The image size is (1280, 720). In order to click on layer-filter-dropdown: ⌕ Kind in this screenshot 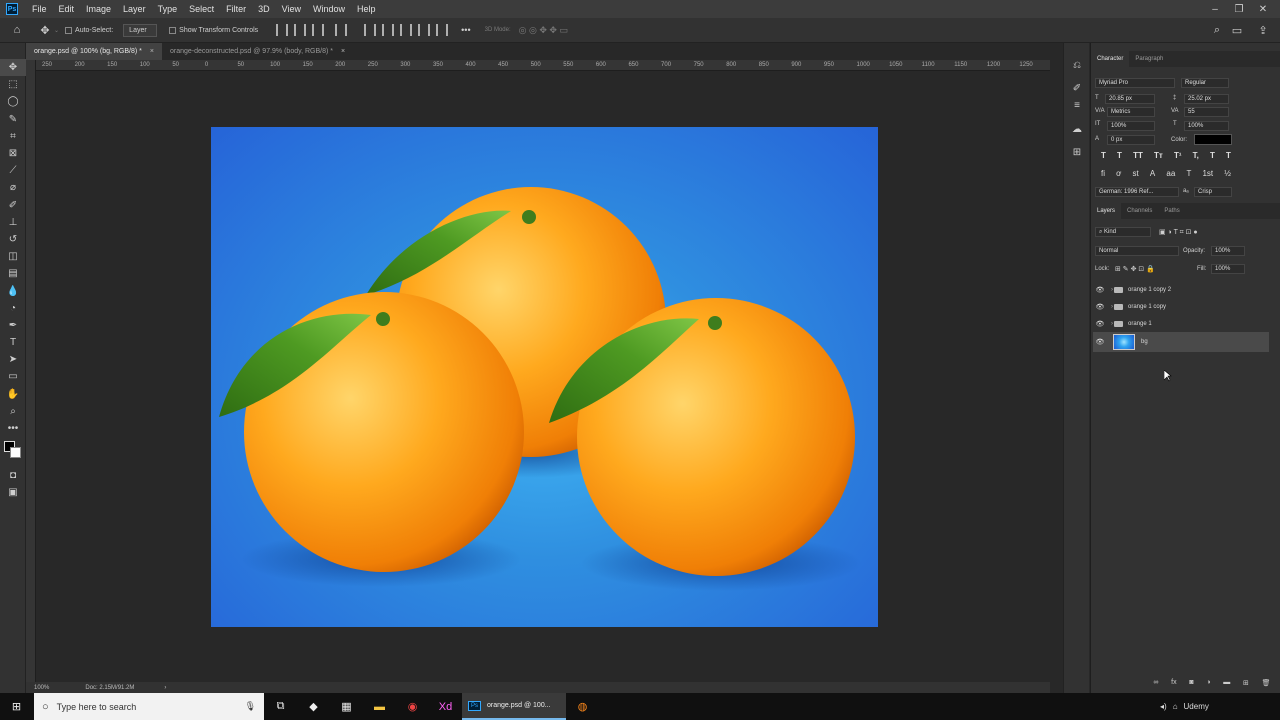, I will do `click(1123, 232)`.